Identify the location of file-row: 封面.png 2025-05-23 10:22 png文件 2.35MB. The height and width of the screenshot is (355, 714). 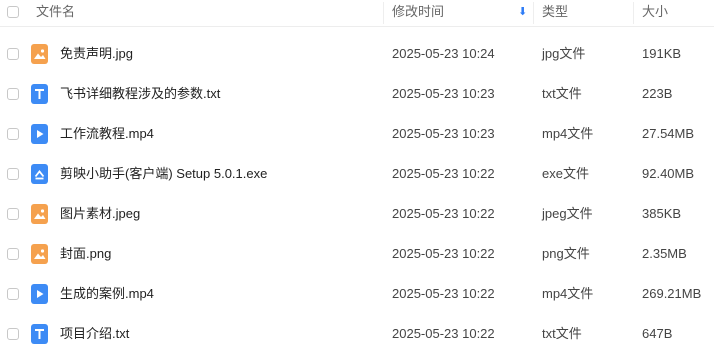
(357, 254).